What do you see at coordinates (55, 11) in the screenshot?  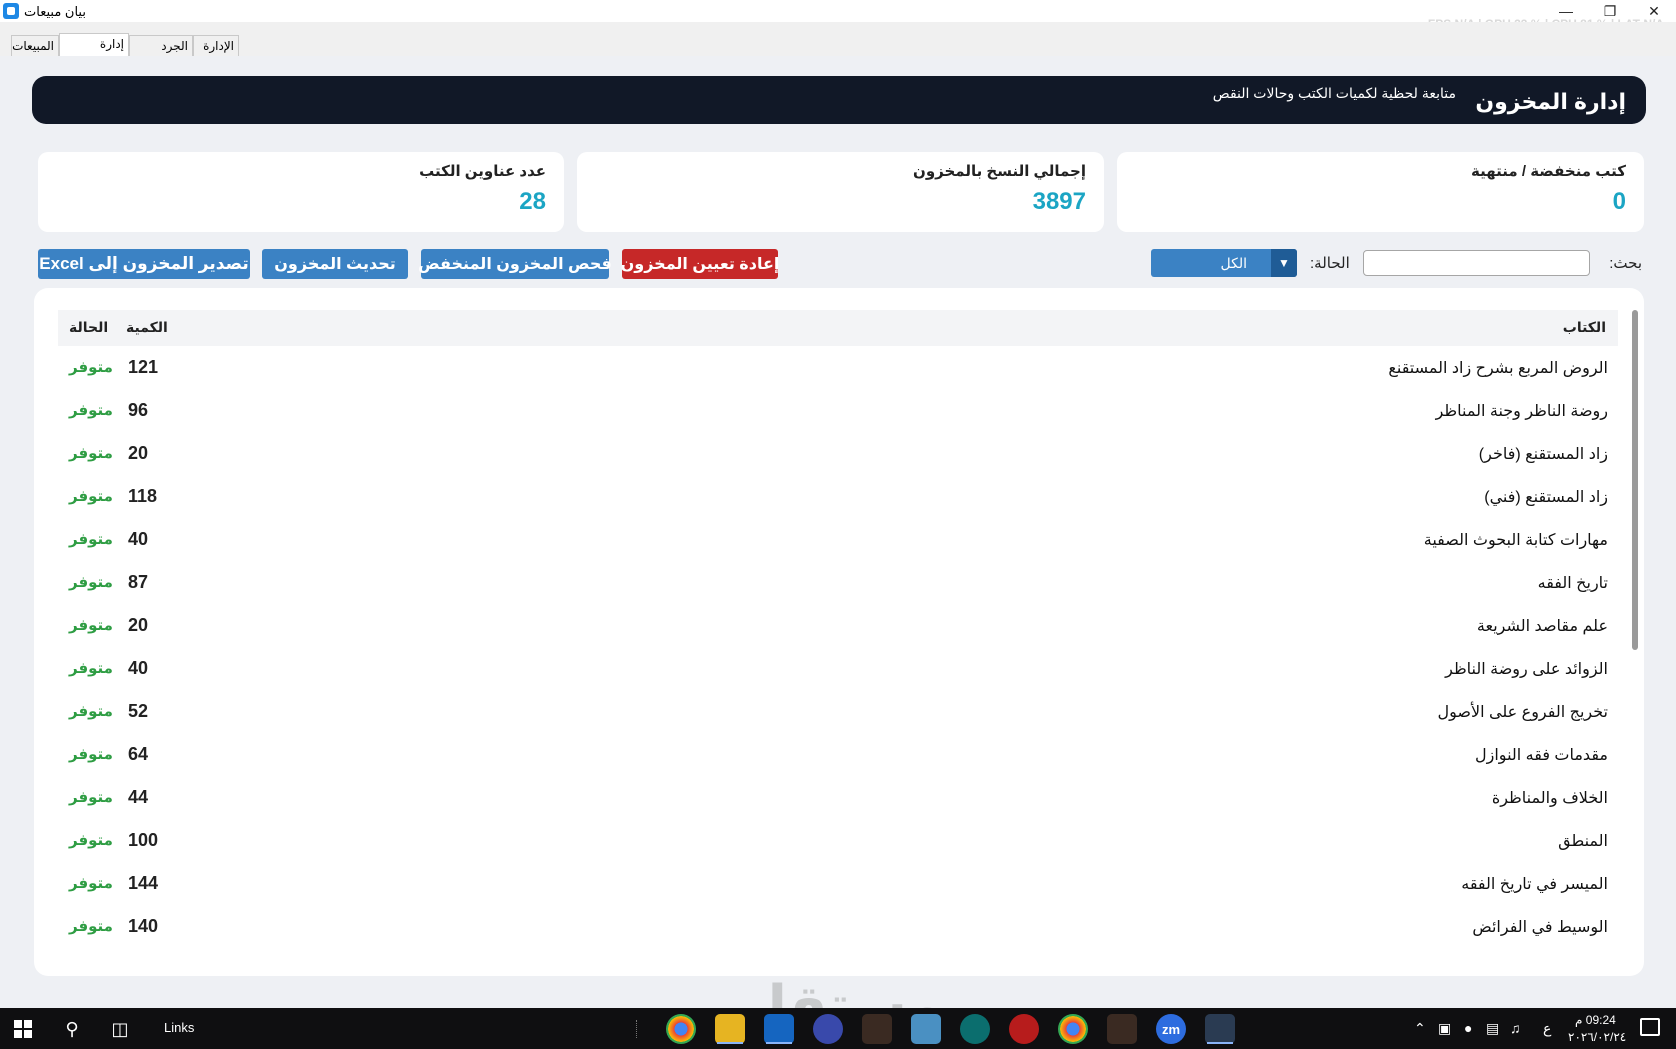 I see `window-title: بيان مبيعات` at bounding box center [55, 11].